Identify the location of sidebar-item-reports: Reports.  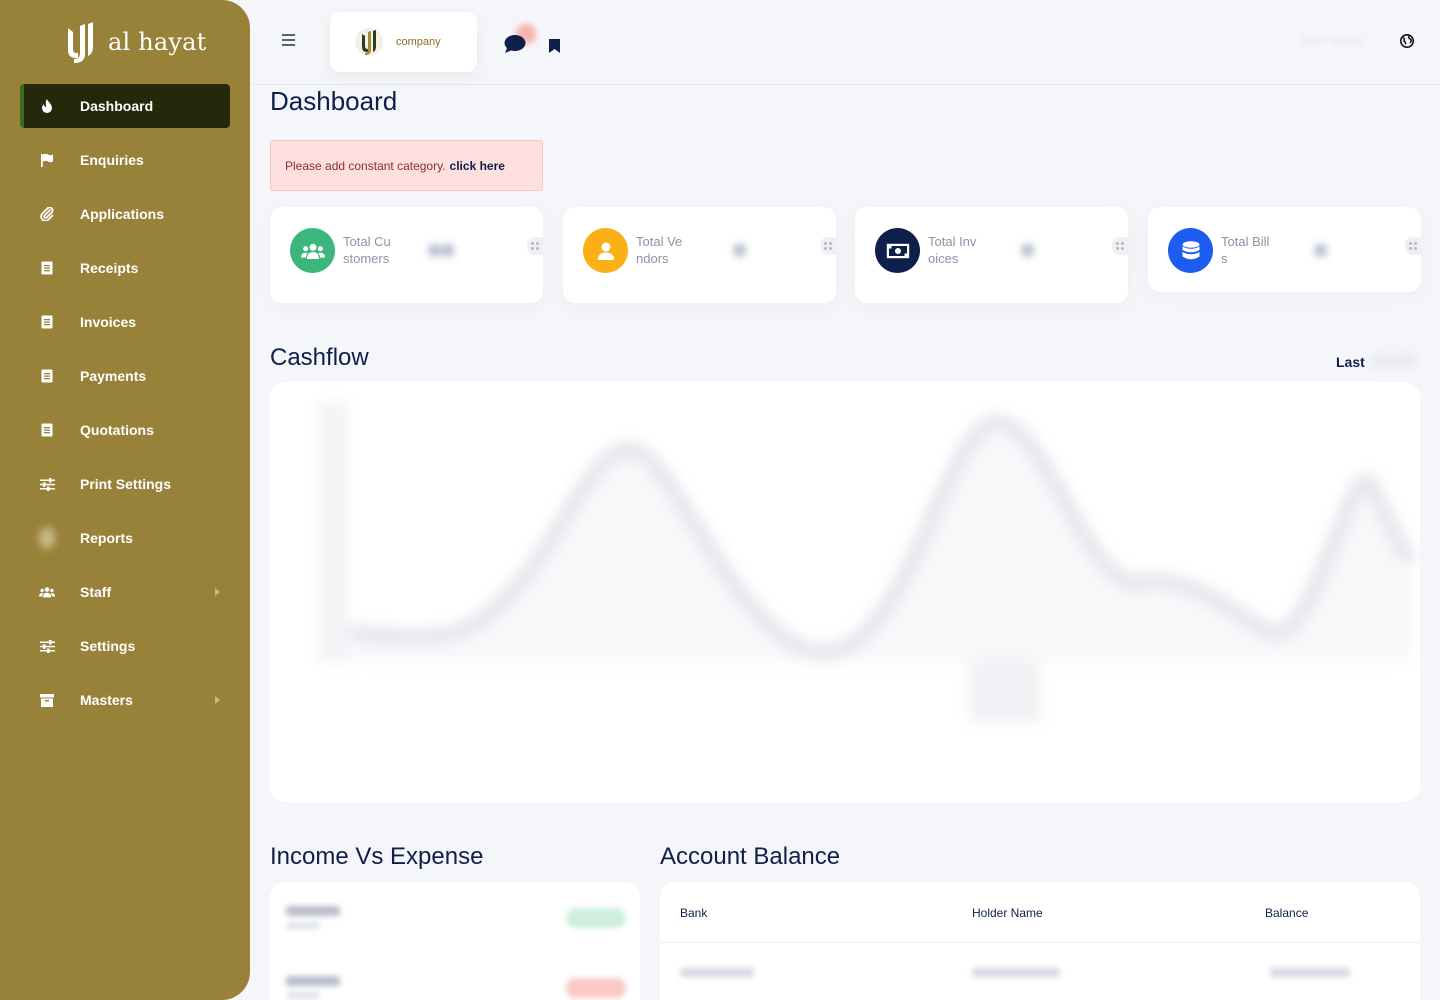
(125, 538).